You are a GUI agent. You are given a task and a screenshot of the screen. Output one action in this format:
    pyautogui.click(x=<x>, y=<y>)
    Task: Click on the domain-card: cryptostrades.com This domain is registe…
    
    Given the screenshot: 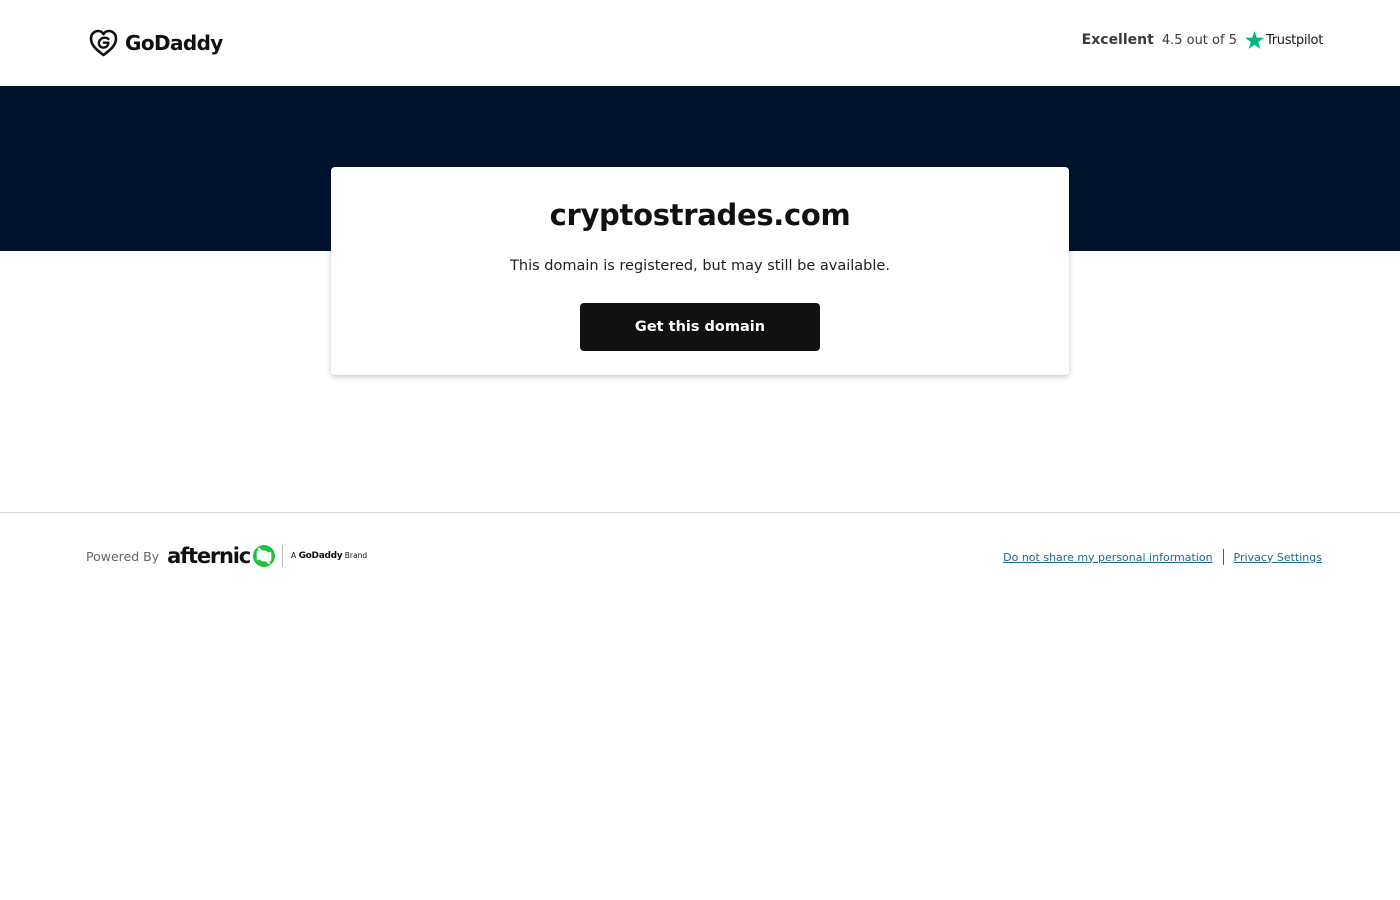 What is the action you would take?
    pyautogui.click(x=700, y=271)
    